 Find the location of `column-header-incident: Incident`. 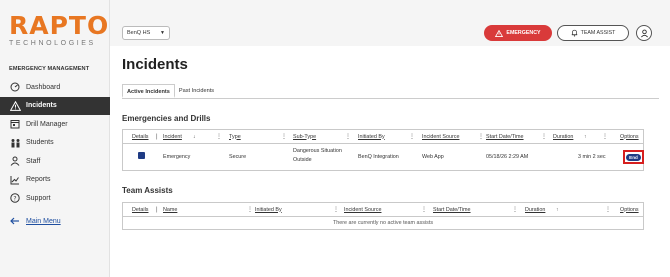

column-header-incident: Incident is located at coordinates (172, 137).